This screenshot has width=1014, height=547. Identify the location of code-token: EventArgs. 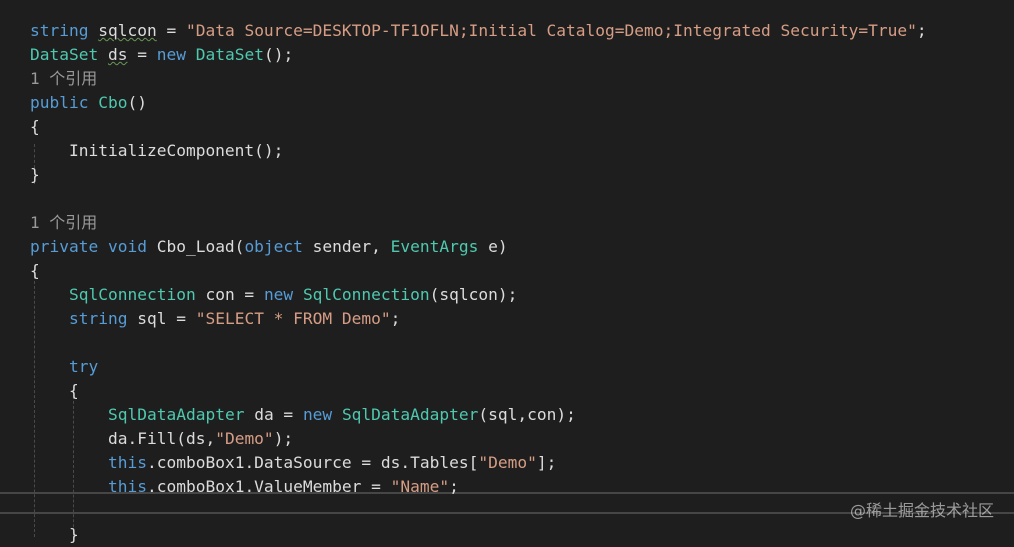
(434, 246).